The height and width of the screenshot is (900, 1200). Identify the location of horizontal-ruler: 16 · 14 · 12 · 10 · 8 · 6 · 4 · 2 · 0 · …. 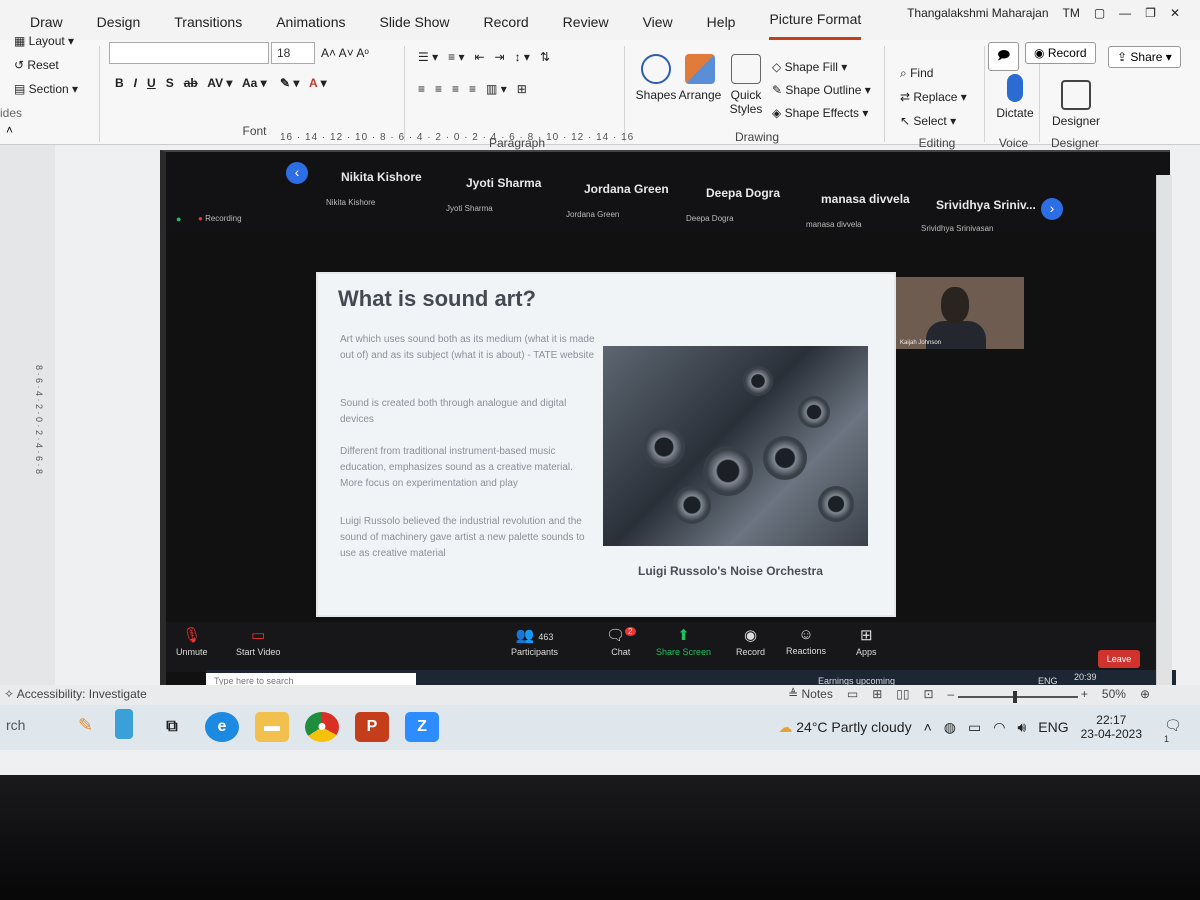
(457, 137).